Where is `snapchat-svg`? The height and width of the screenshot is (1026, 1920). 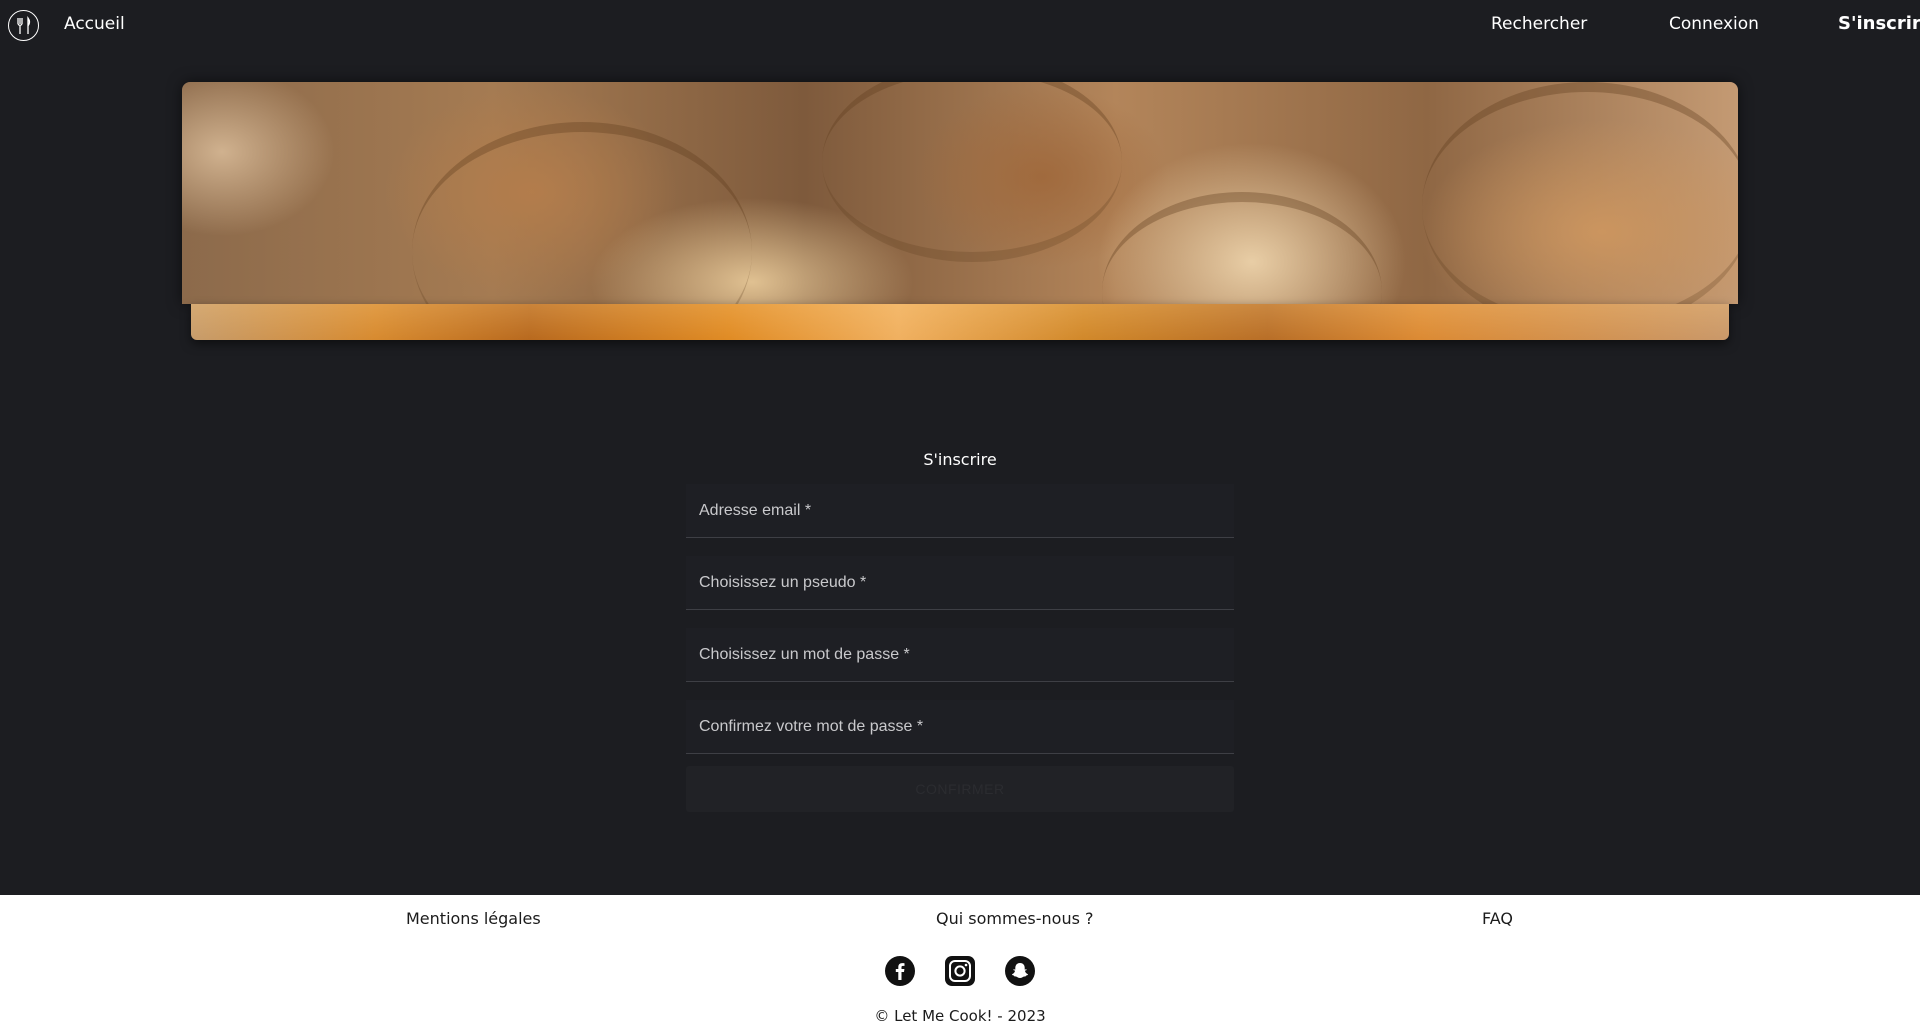 snapchat-svg is located at coordinates (1020, 971).